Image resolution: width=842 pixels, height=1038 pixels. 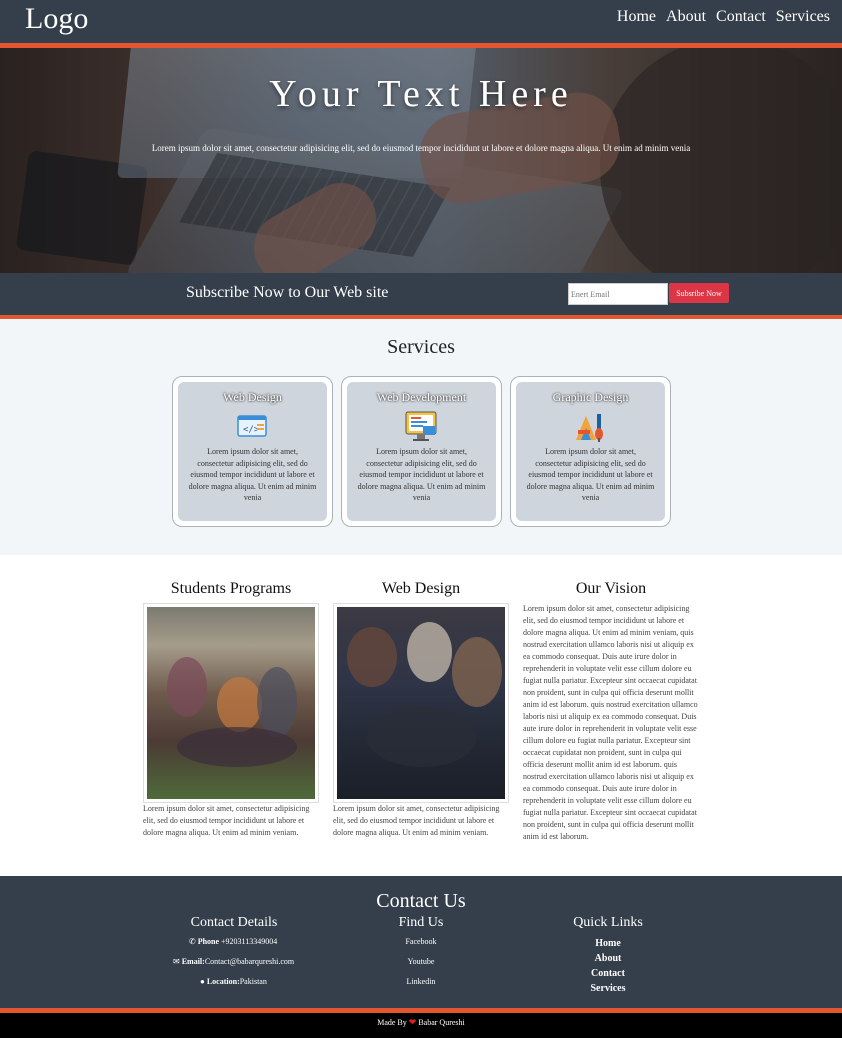 I want to click on phone-line: ✆ Phone +9203113349004, so click(x=233, y=941).